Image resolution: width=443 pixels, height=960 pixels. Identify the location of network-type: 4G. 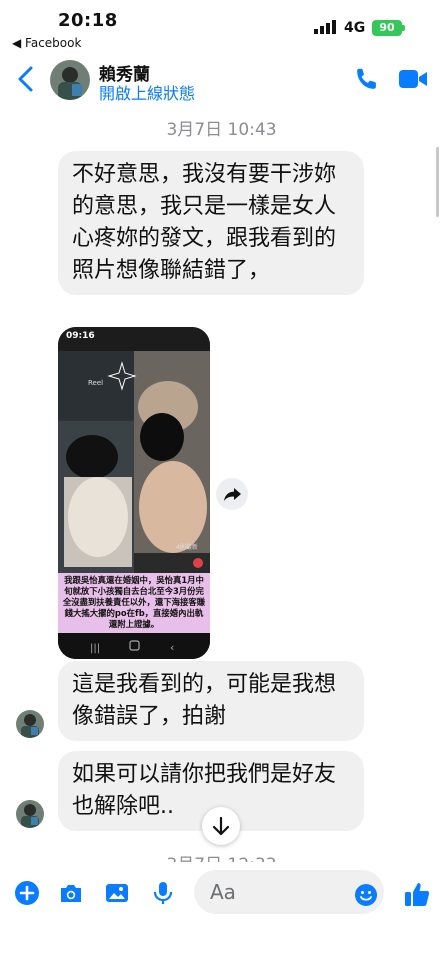
(355, 28).